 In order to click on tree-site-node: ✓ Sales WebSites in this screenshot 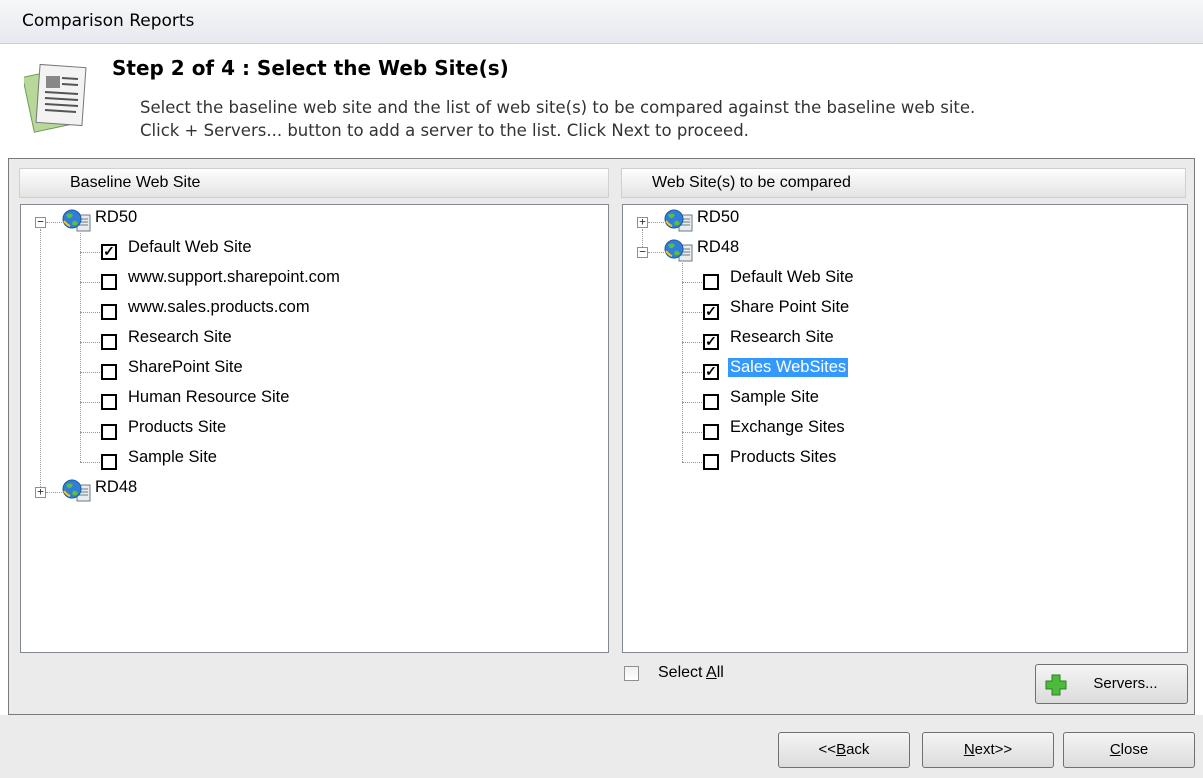, I will do `click(905, 371)`.